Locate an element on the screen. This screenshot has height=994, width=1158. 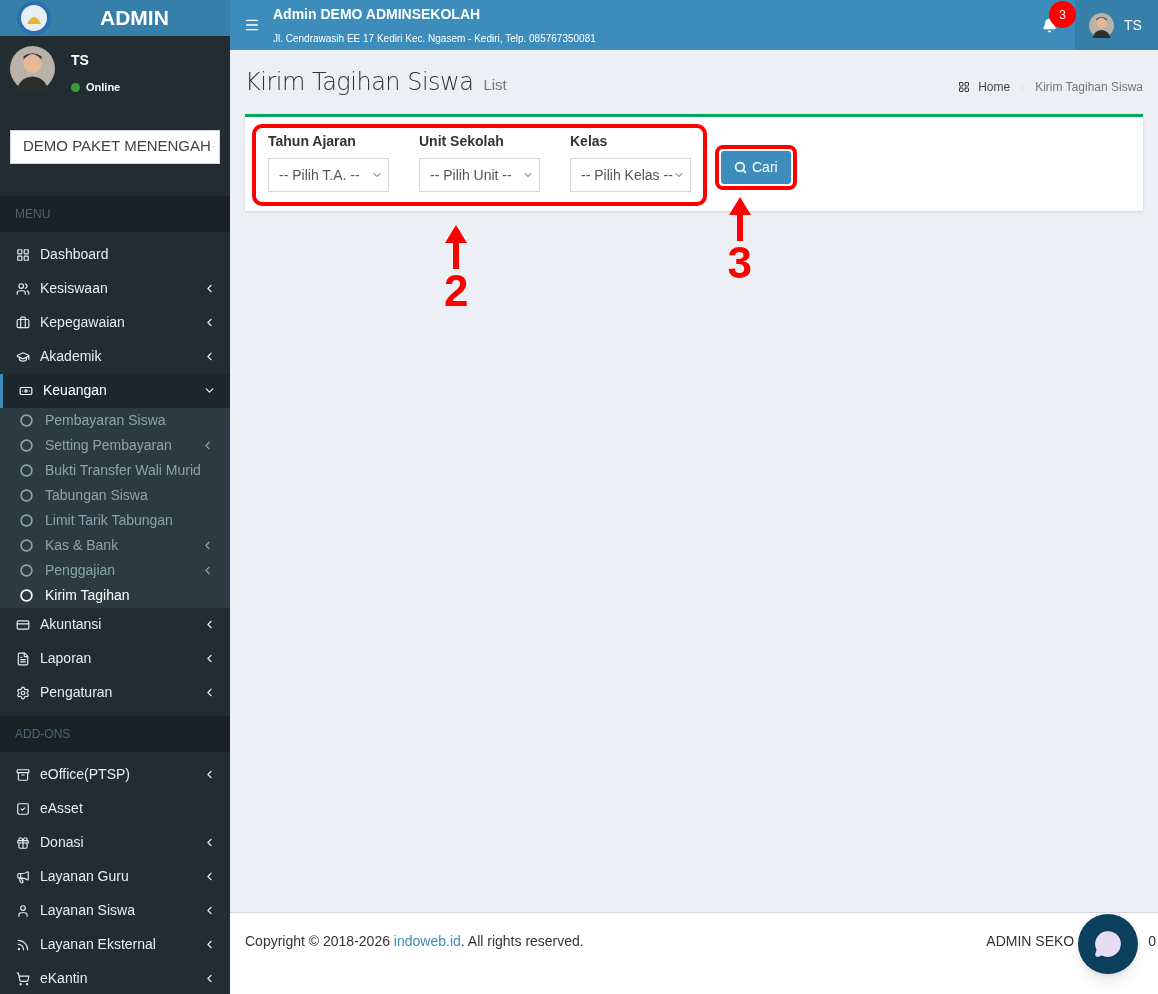
menu-item: Layanan Eksternal is located at coordinates (115, 944).